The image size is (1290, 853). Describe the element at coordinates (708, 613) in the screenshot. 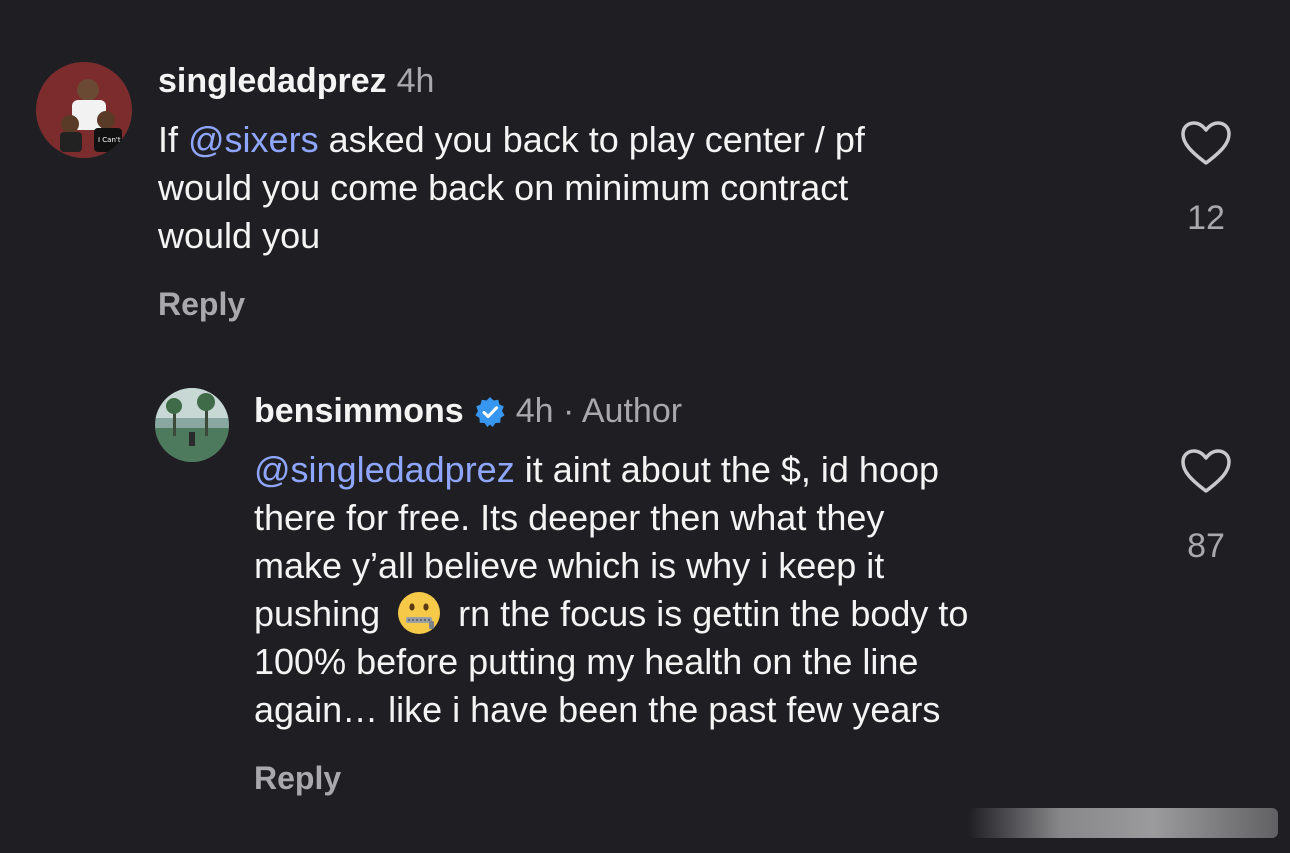

I see `text-segment: rn the focus is gettin the body to` at that location.